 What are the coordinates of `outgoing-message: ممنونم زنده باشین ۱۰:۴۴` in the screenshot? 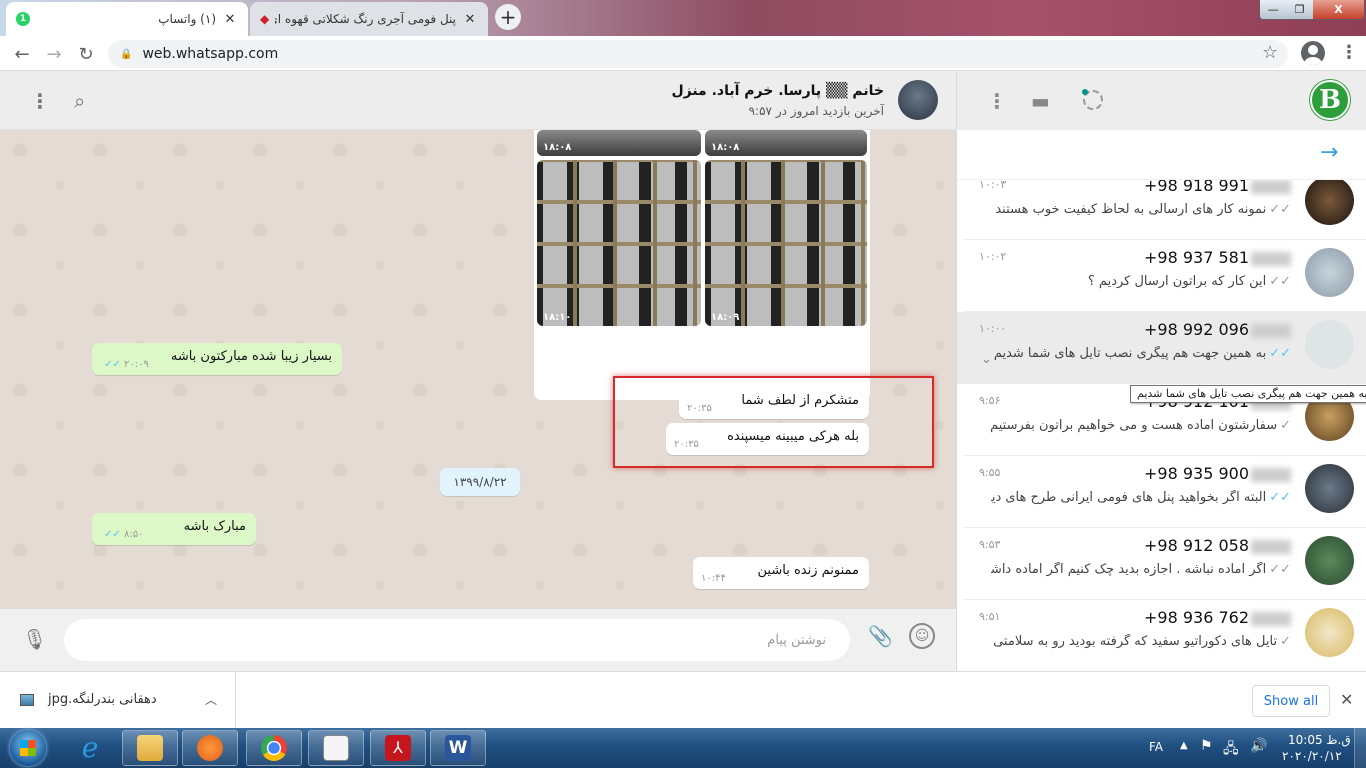 It's located at (781, 573).